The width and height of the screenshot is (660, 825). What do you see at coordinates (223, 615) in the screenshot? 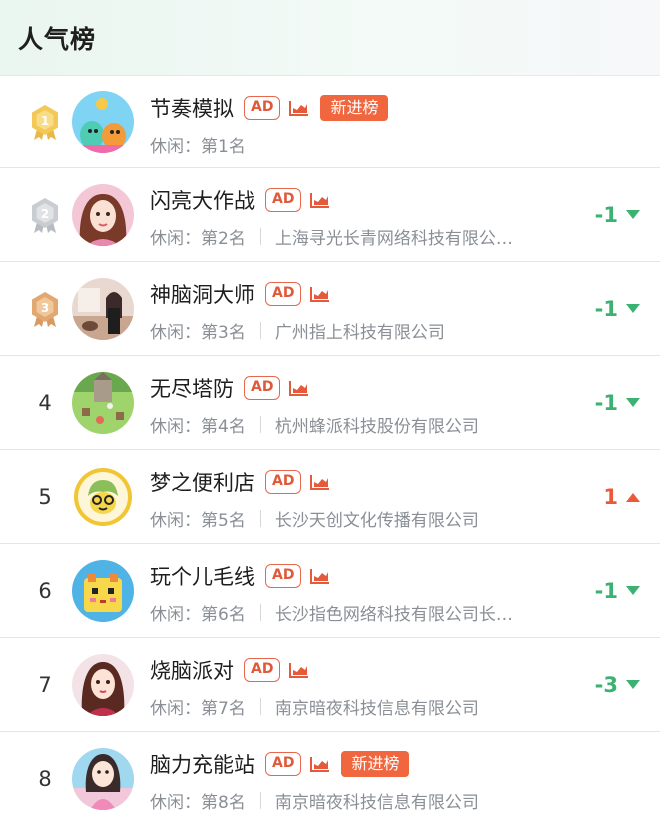
I see `category-rank: 第6名` at bounding box center [223, 615].